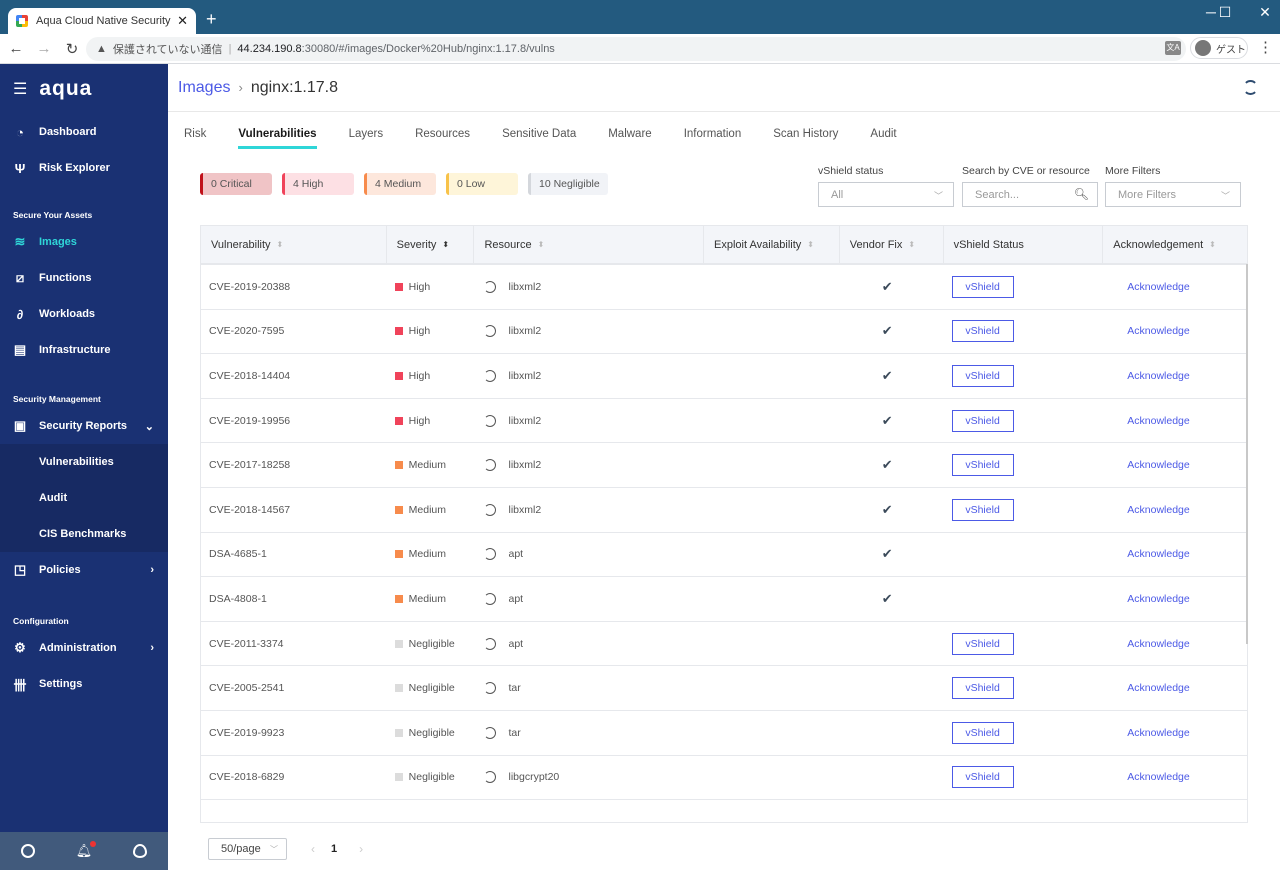  What do you see at coordinates (724, 599) in the screenshot?
I see `table-row: DSA-4808-1 Medium apt ✔ Acknowledge` at bounding box center [724, 599].